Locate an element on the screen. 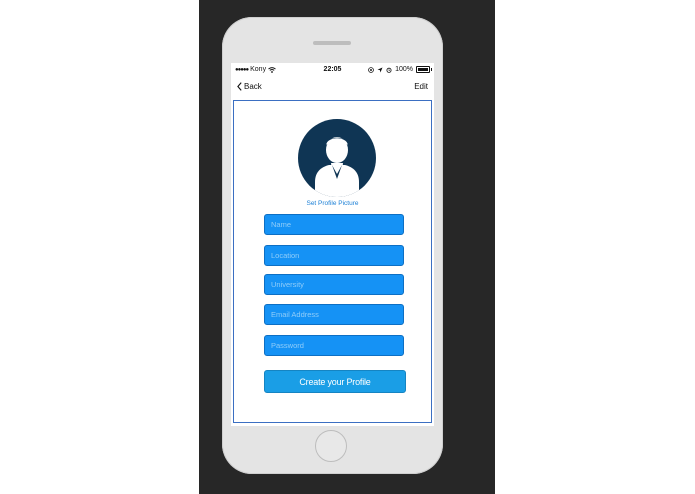  chevron-left-icon is located at coordinates (239, 86).